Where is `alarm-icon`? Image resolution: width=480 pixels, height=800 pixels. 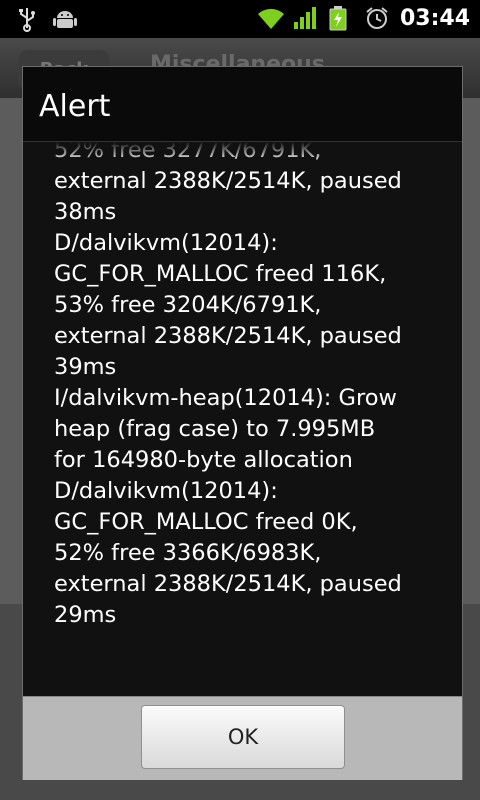
alarm-icon is located at coordinates (377, 18).